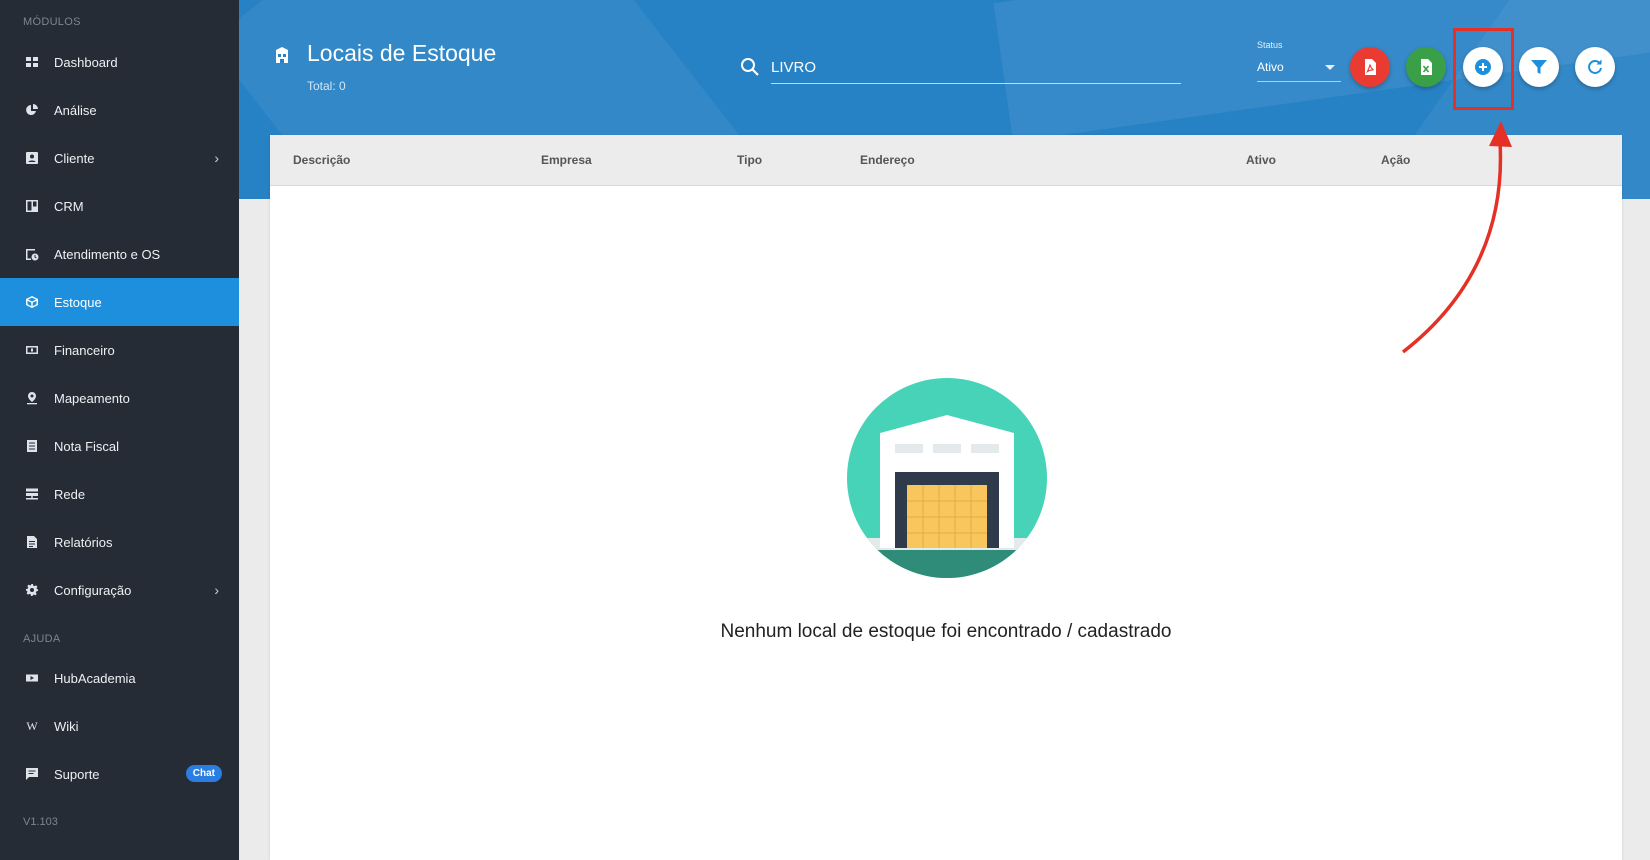 The width and height of the screenshot is (1650, 860). I want to click on refresh-button, so click(1595, 67).